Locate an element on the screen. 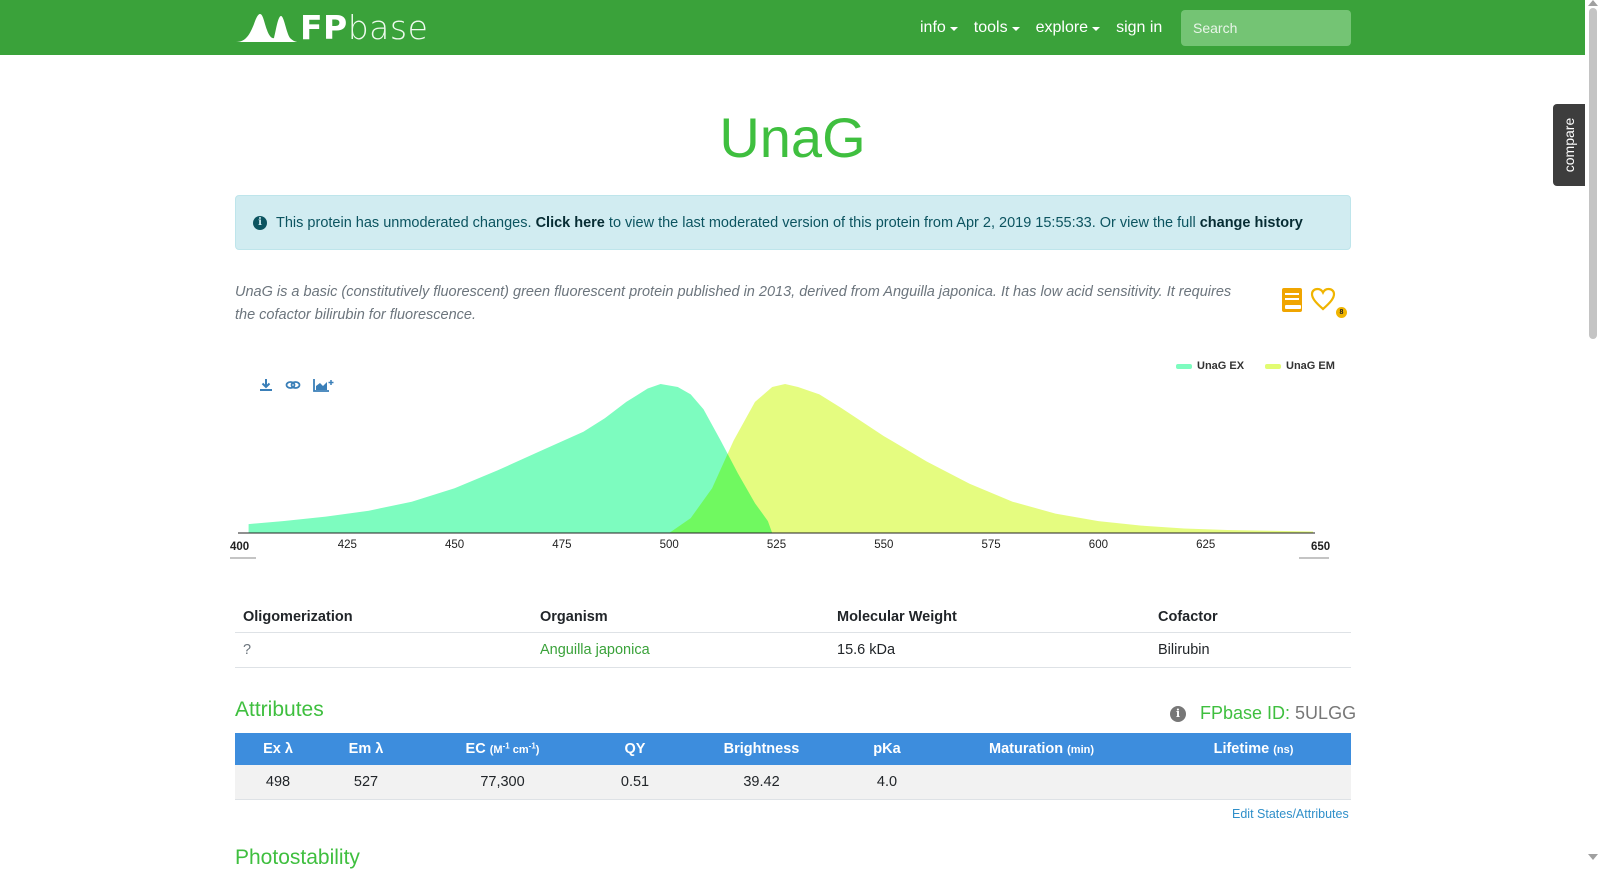 This screenshot has height=870, width=1600. column-header: Em λ is located at coordinates (366, 749).